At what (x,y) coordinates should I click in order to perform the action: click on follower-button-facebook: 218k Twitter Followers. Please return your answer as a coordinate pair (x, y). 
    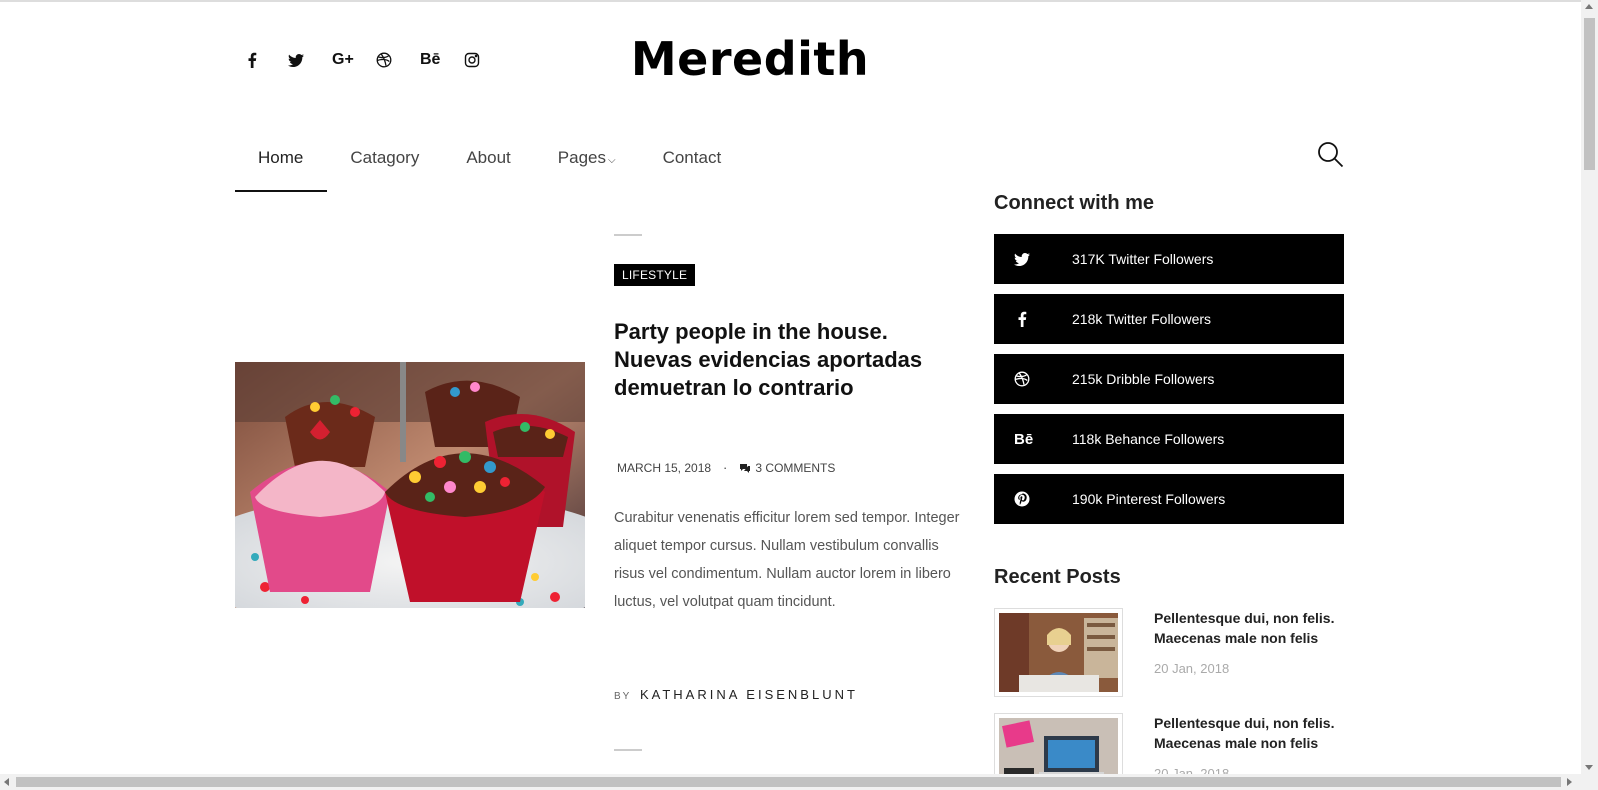
    Looking at the image, I should click on (1169, 319).